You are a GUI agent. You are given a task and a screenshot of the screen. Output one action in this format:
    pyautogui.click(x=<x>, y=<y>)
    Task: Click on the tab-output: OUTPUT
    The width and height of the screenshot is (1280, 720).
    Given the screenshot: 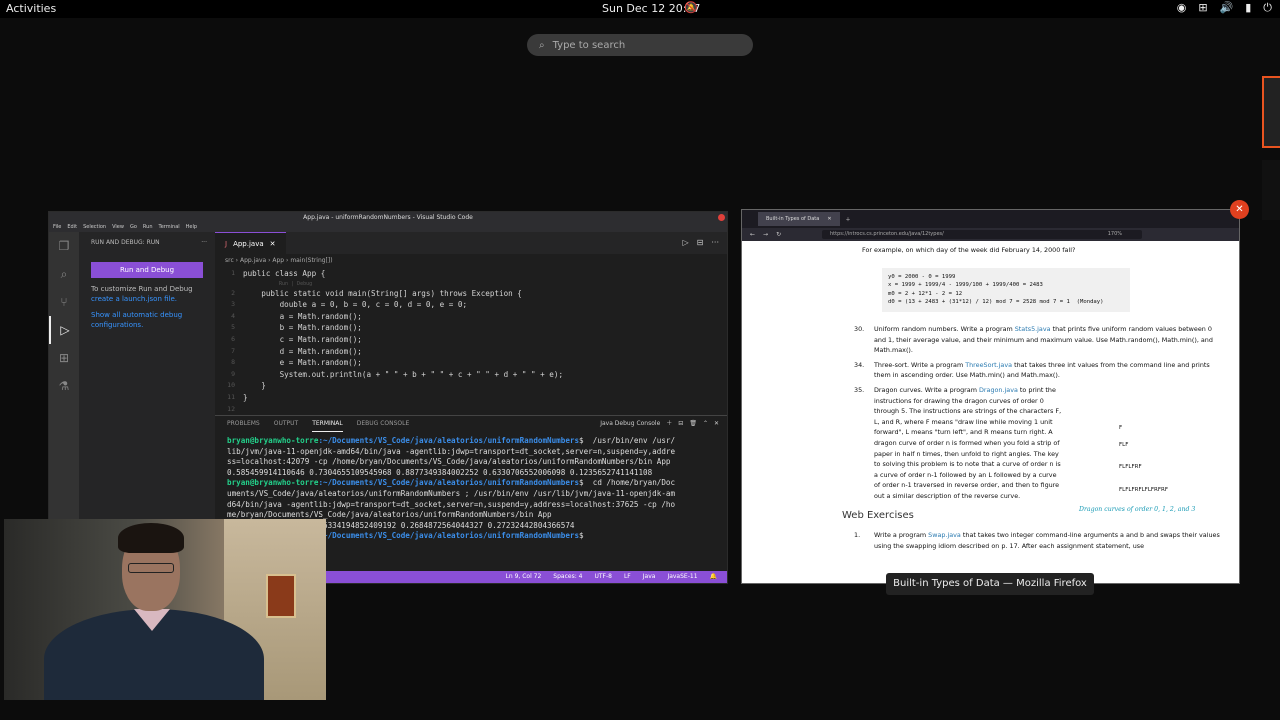 What is the action you would take?
    pyautogui.click(x=286, y=424)
    